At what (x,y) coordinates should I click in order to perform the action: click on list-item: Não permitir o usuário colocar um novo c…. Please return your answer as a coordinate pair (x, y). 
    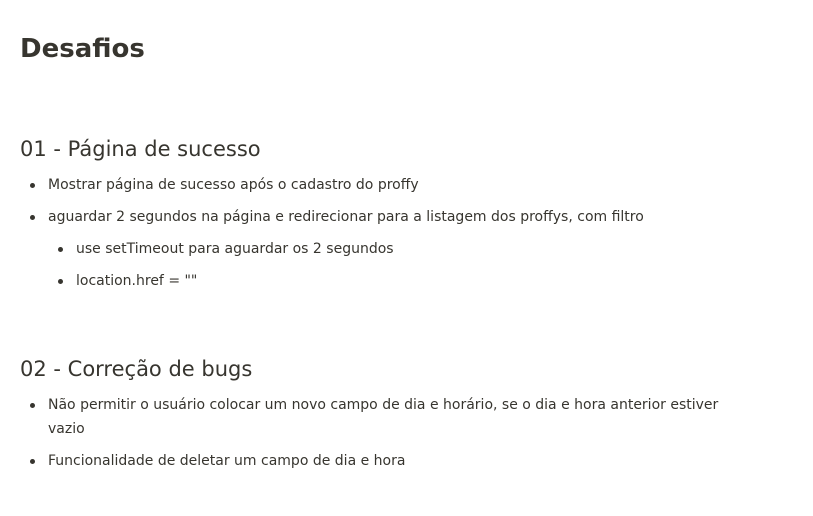
    Looking at the image, I should click on (380, 417).